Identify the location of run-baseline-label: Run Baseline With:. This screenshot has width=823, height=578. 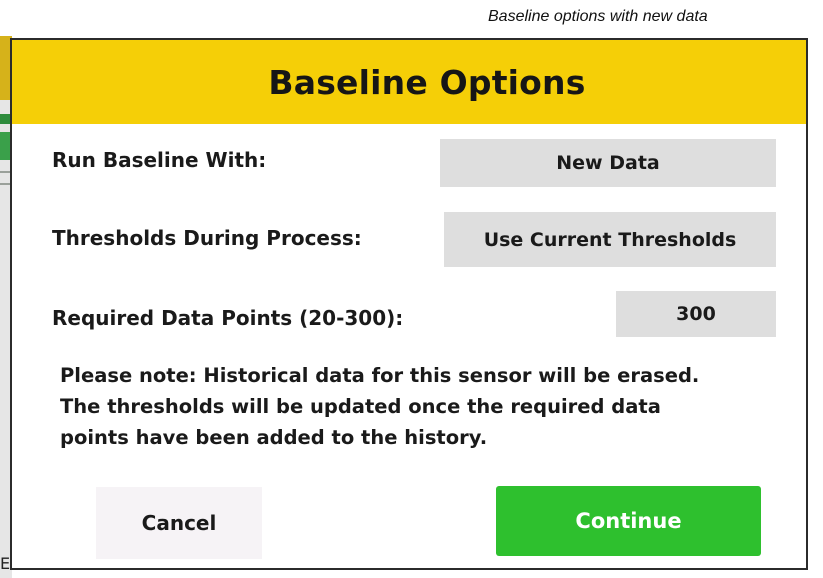
(159, 160).